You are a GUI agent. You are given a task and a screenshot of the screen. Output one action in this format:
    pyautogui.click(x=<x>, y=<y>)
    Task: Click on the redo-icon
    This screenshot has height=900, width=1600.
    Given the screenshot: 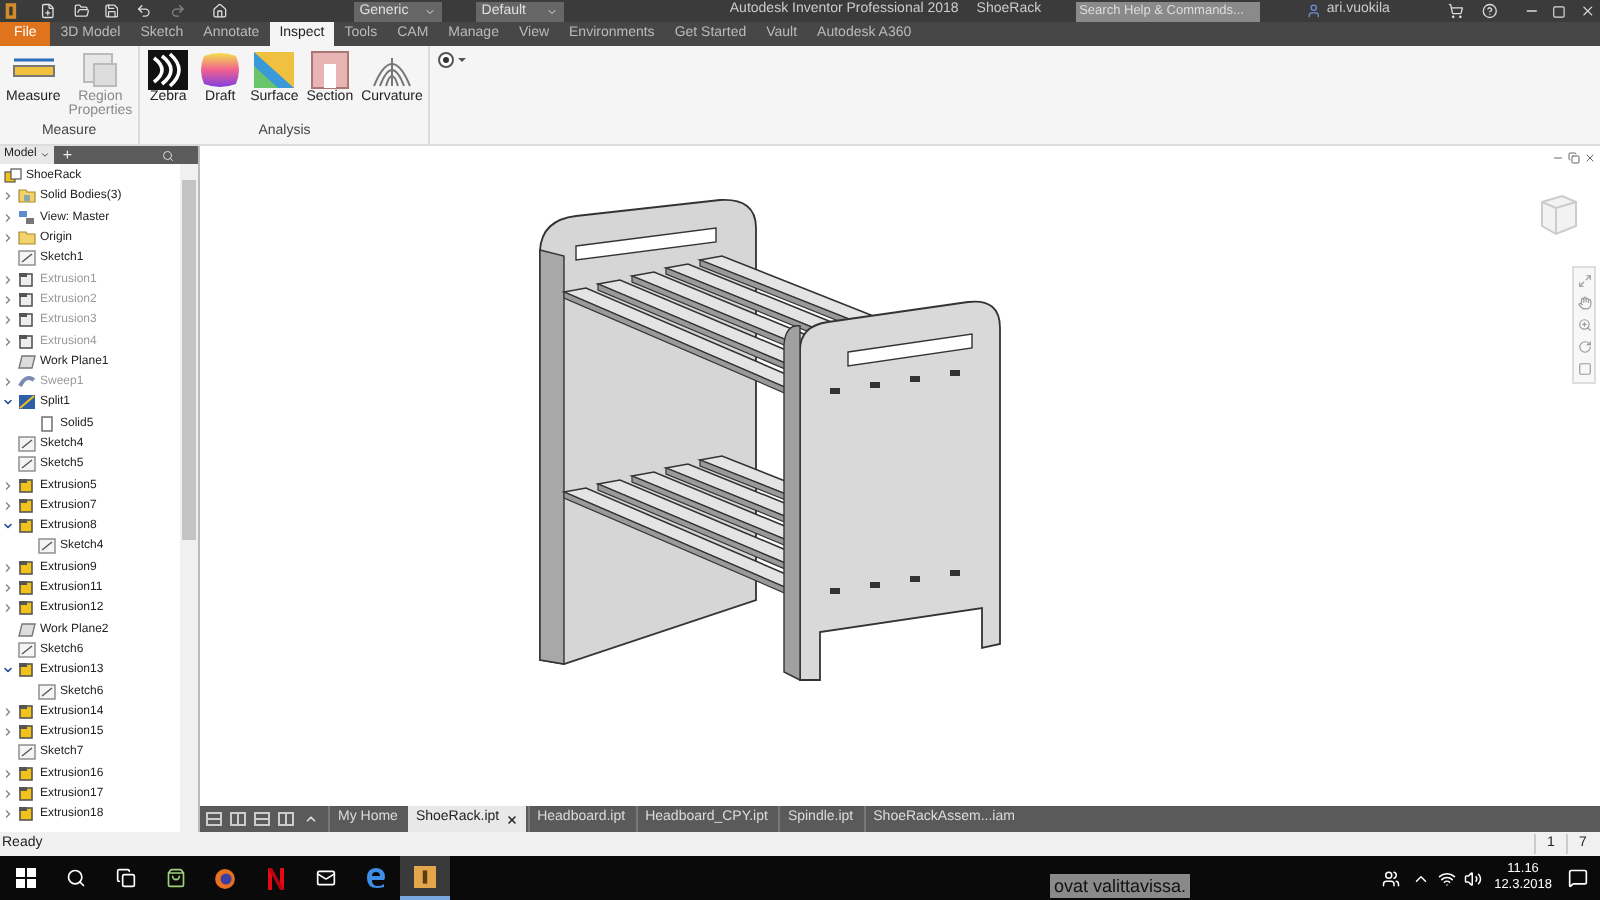 What is the action you would take?
    pyautogui.click(x=178, y=11)
    